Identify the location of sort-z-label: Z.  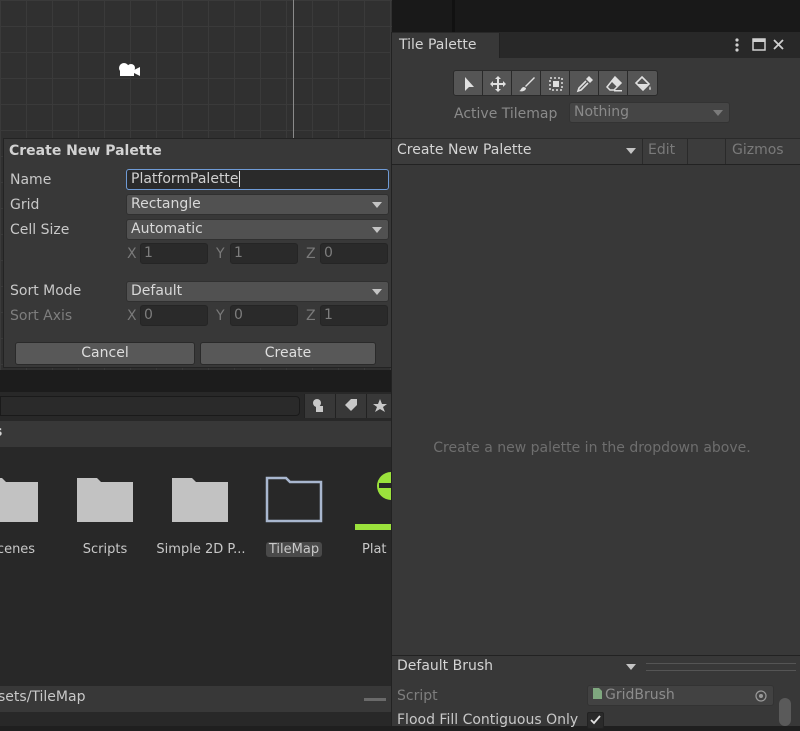
(311, 316).